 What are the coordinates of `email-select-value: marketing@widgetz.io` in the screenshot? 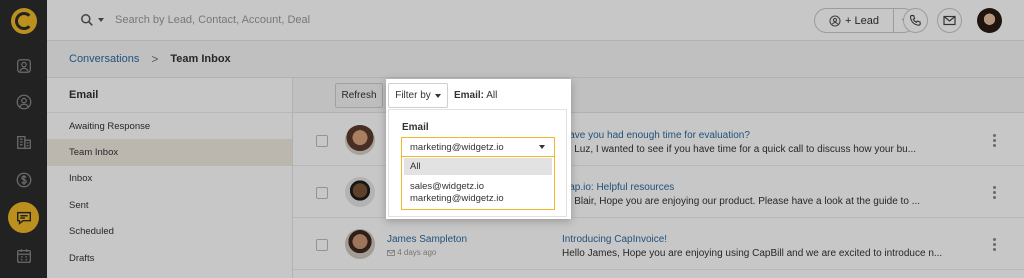 It's located at (457, 147).